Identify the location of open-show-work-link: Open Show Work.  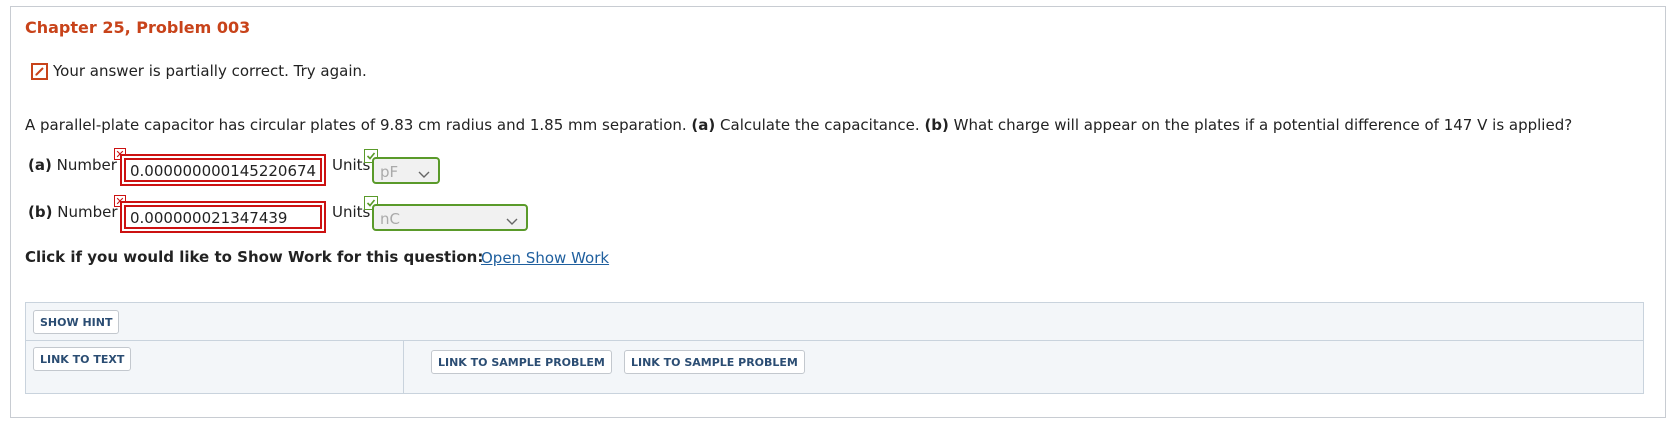
(545, 258).